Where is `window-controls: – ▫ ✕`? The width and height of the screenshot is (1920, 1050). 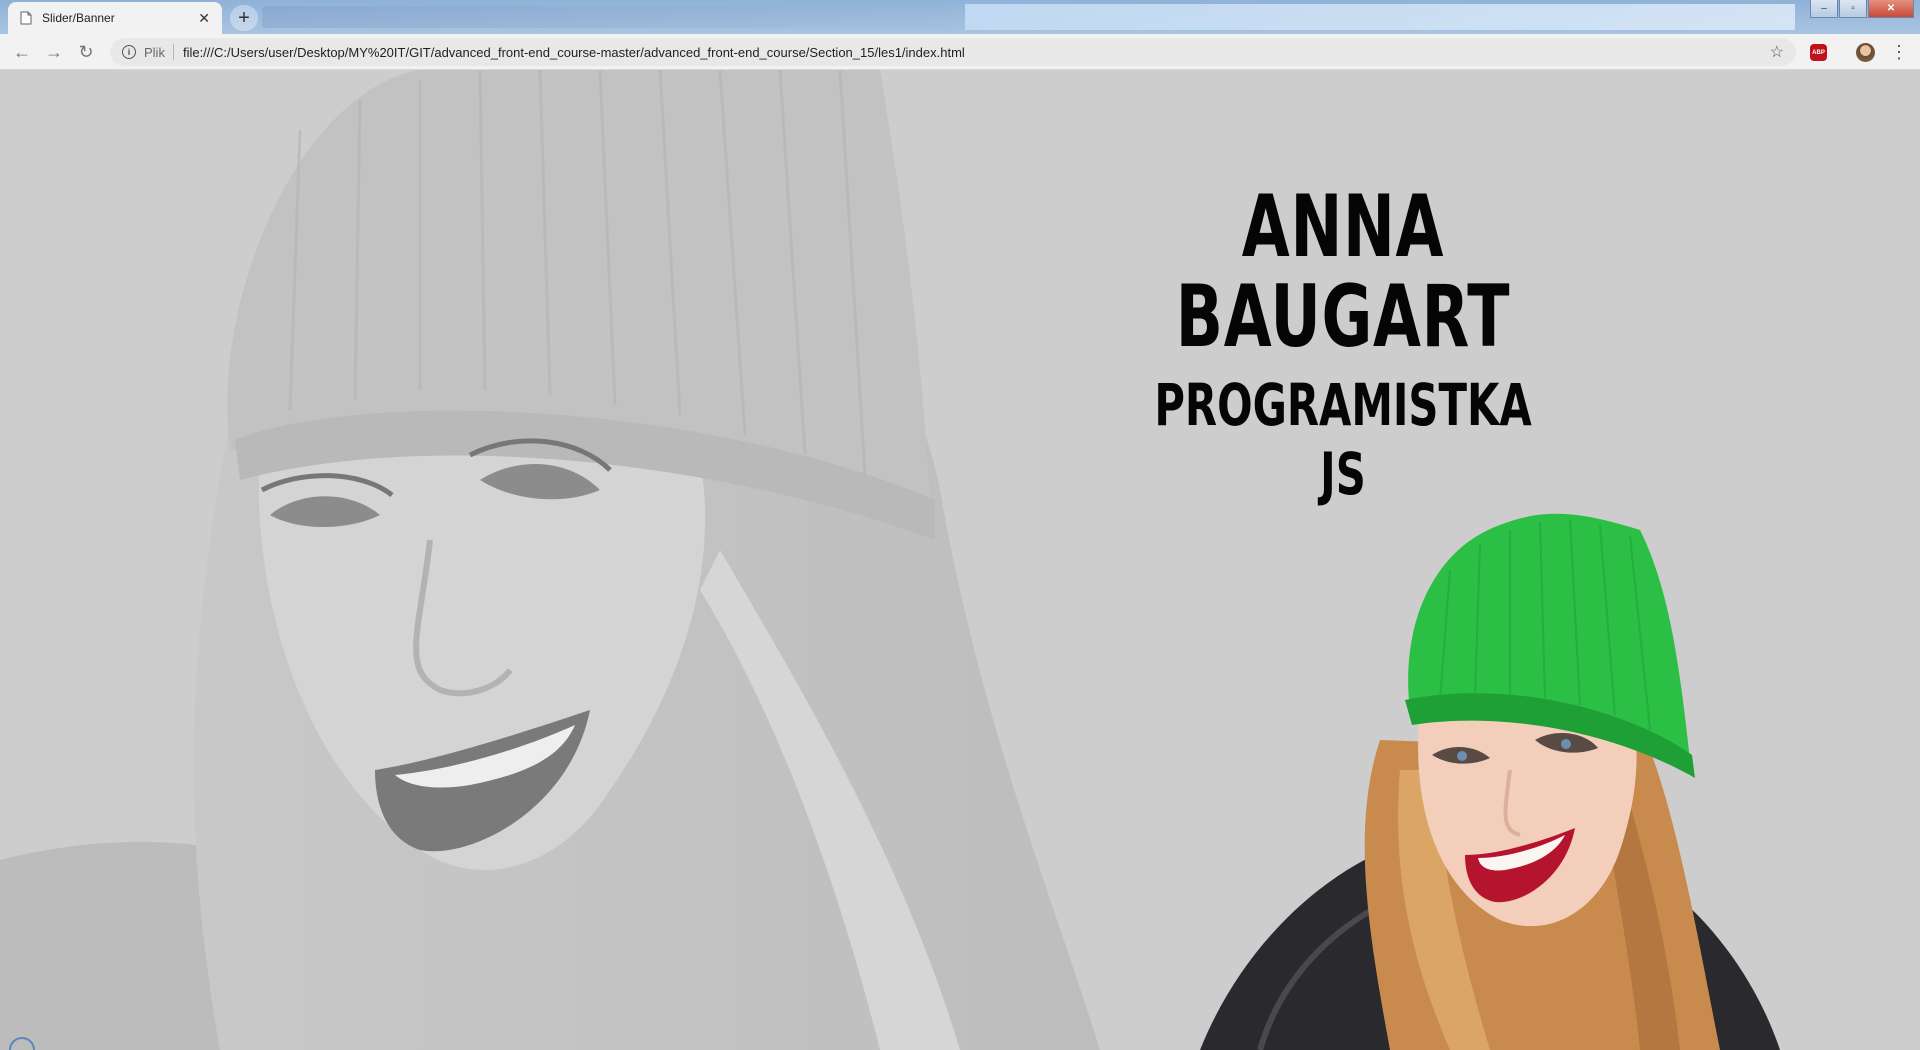 window-controls: – ▫ ✕ is located at coordinates (1861, 9).